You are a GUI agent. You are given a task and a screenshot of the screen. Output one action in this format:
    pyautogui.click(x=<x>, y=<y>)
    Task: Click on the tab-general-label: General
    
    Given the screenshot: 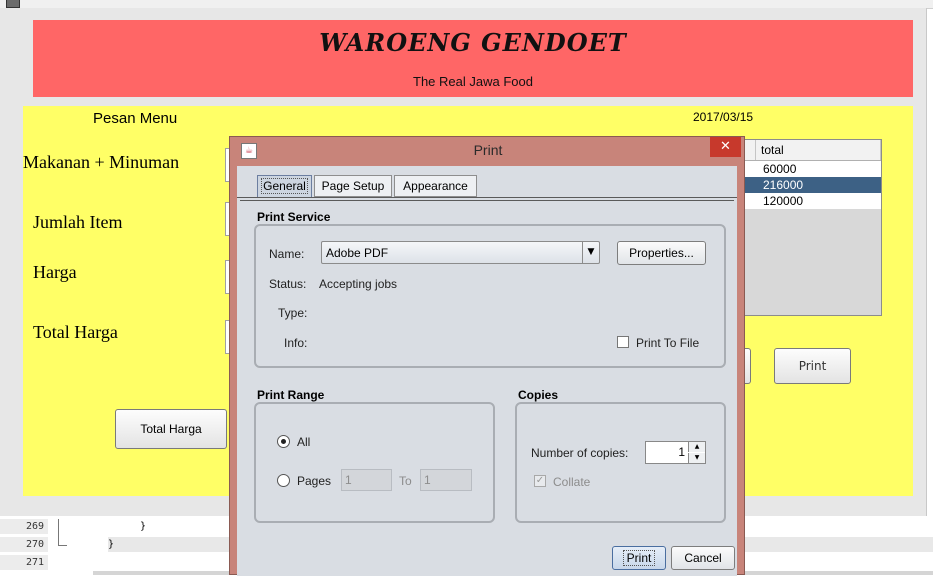 What is the action you would take?
    pyautogui.click(x=284, y=186)
    